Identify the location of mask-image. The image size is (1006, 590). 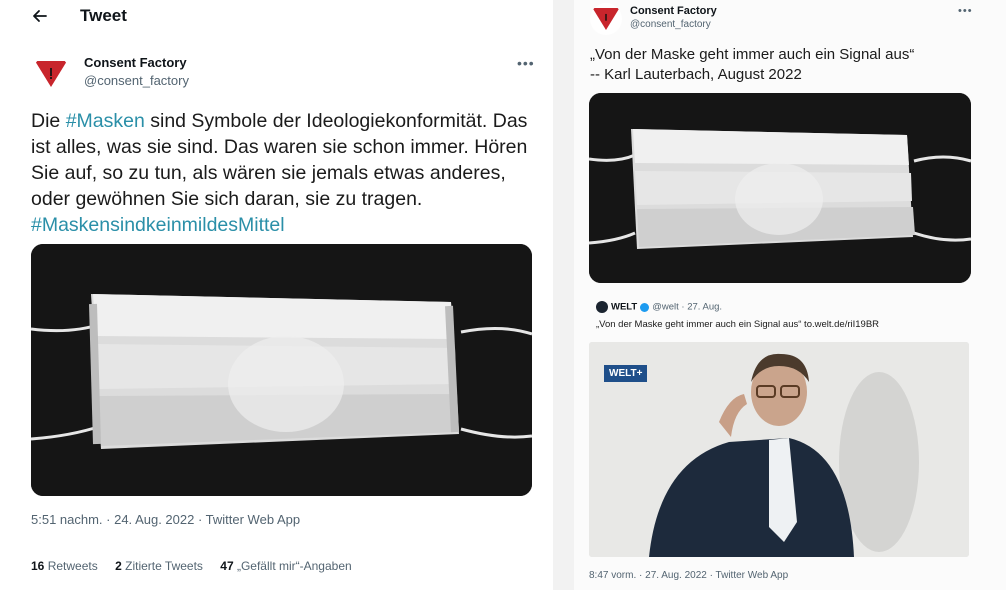
(780, 188).